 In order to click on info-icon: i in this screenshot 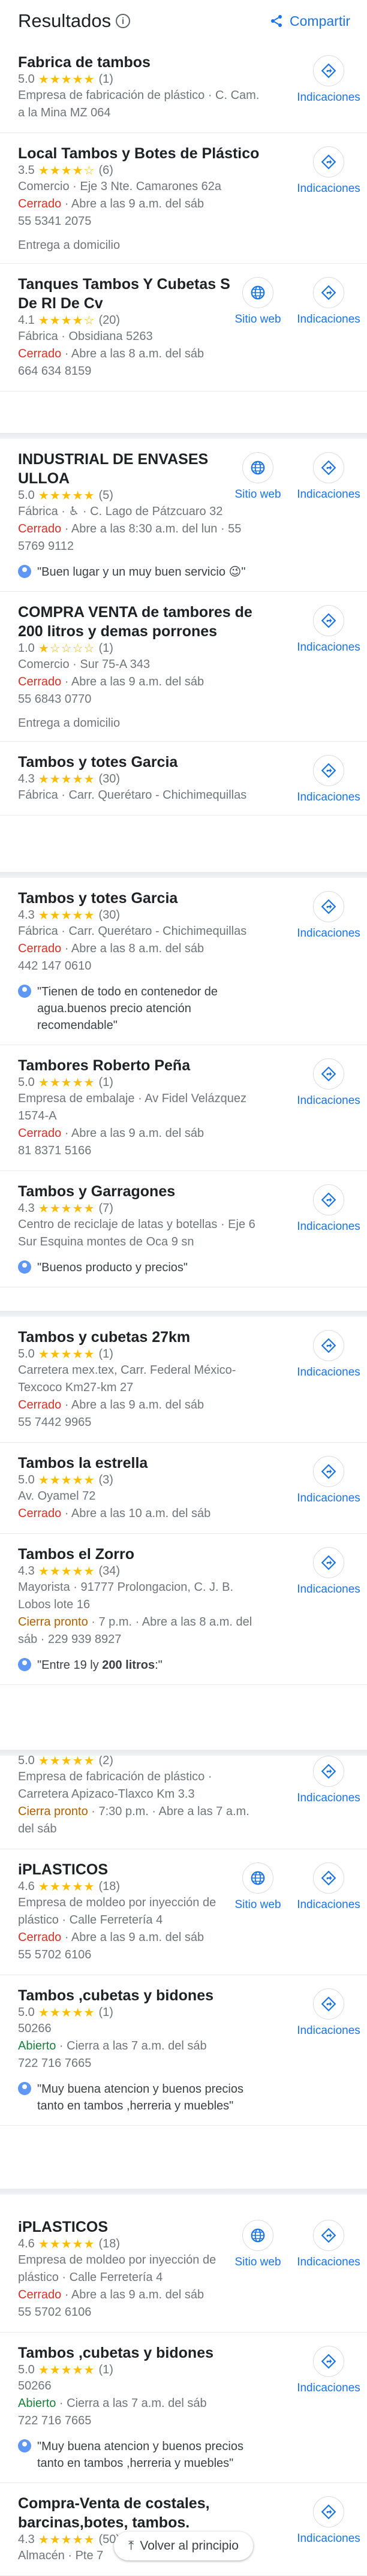, I will do `click(123, 21)`.